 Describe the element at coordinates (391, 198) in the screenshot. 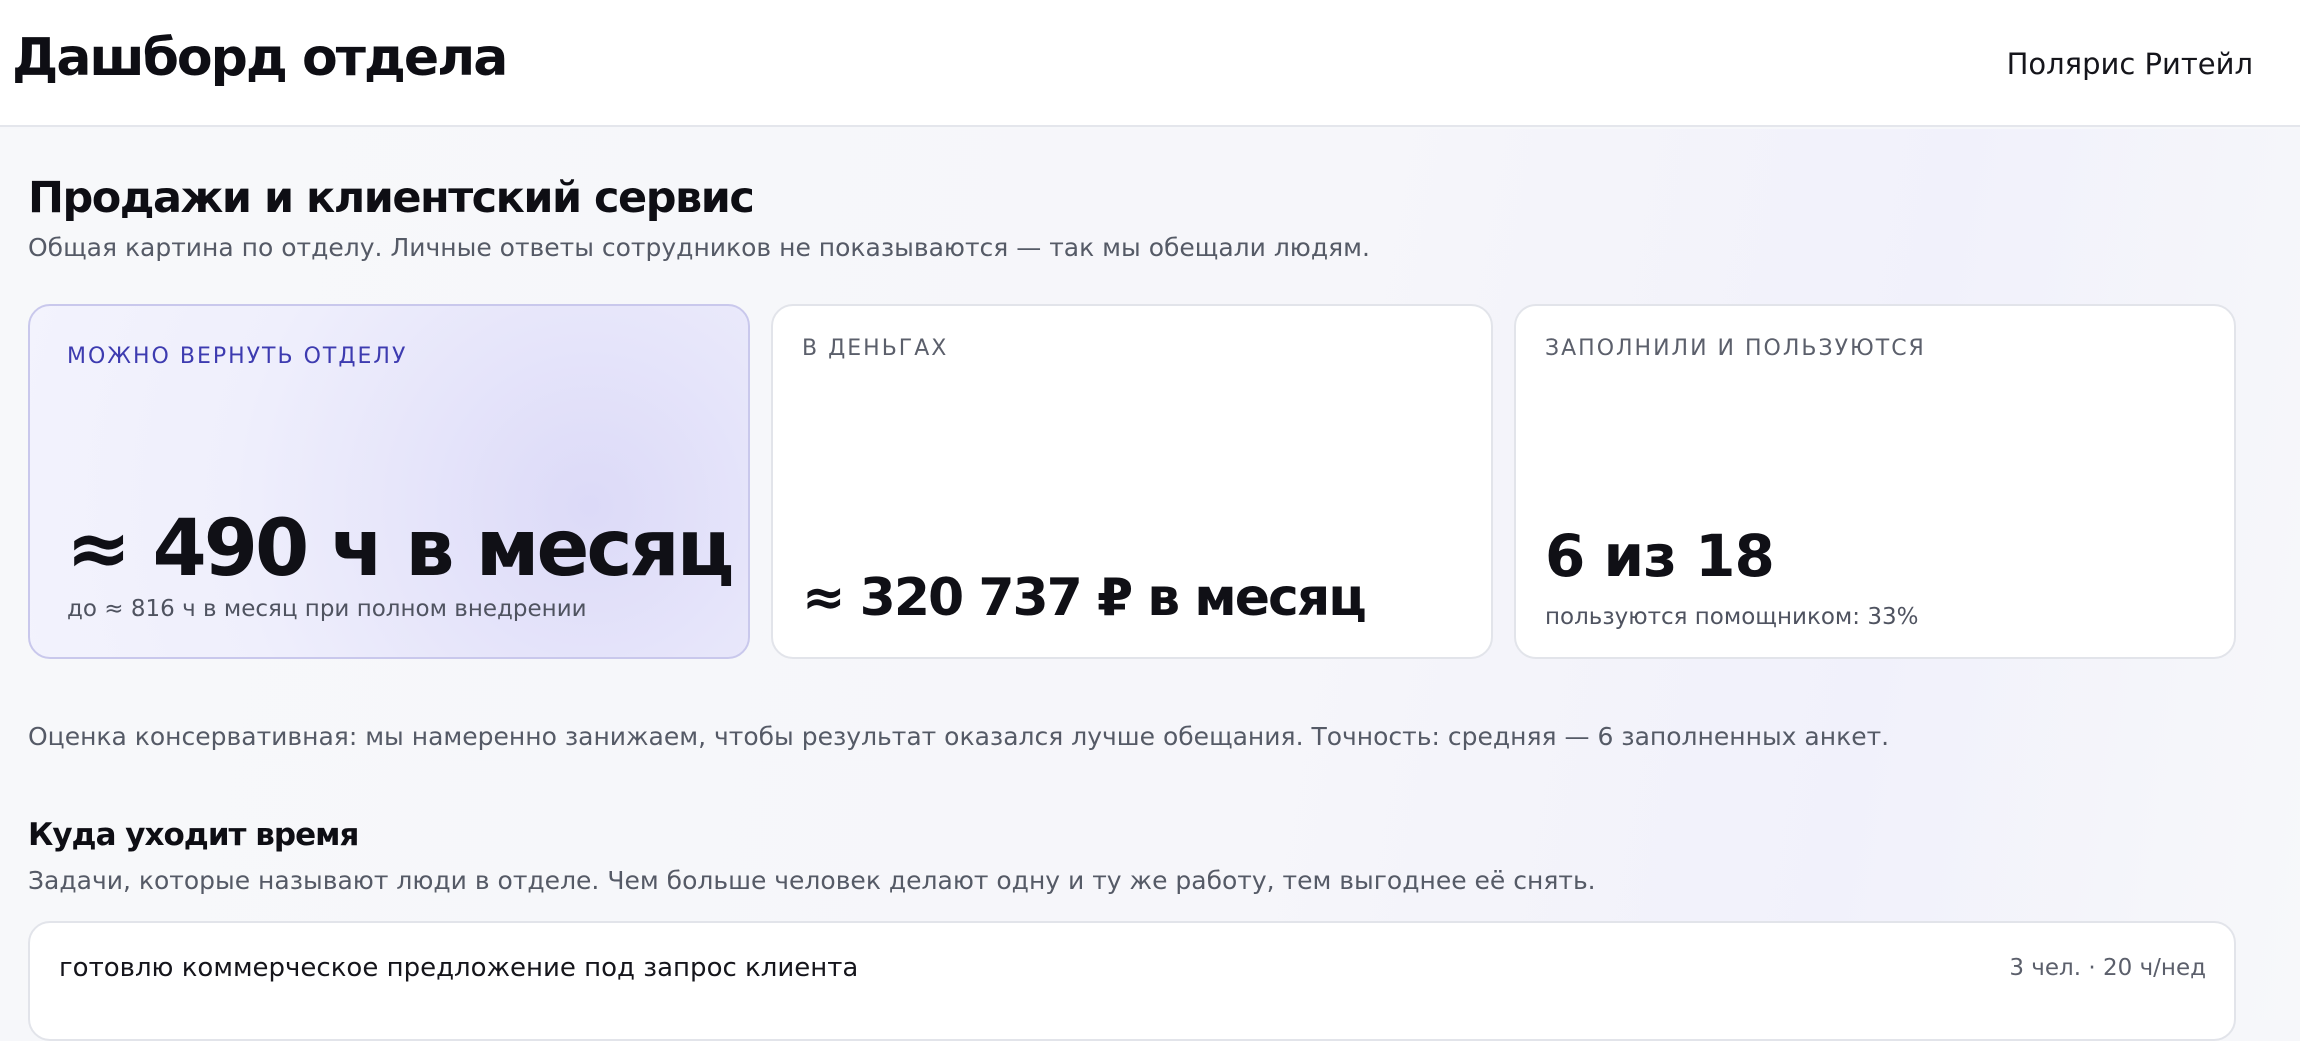

I see `section-title: Продажи и клиентский сервис` at that location.